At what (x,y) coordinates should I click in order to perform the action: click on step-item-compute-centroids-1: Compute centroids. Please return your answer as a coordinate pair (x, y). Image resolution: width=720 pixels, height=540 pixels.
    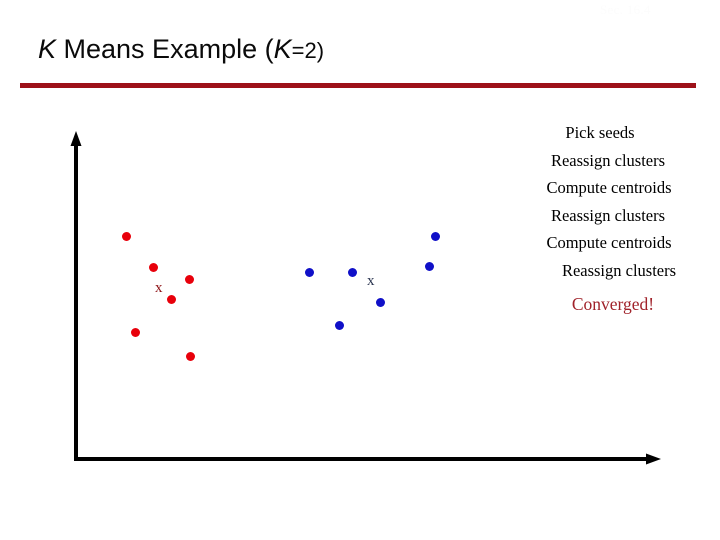
    Looking at the image, I should click on (609, 187).